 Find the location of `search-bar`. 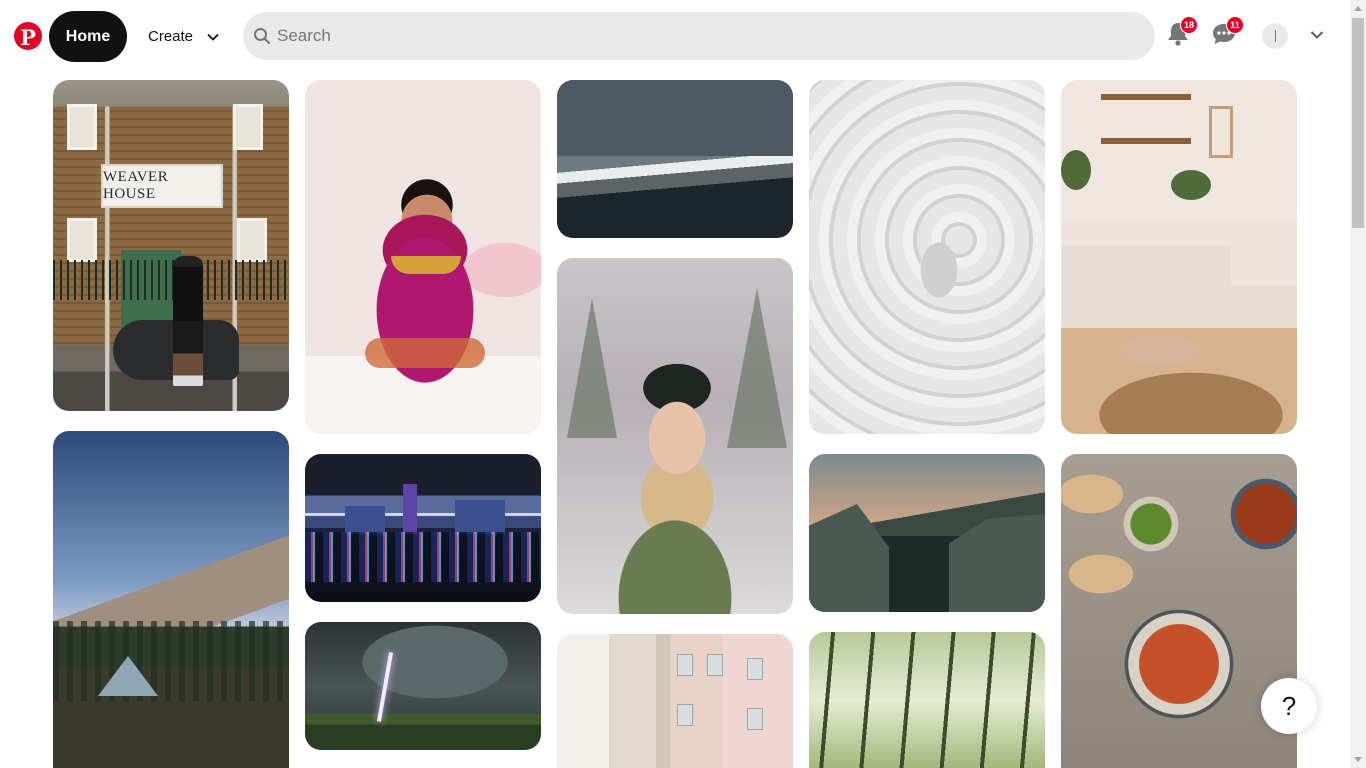

search-bar is located at coordinates (699, 36).